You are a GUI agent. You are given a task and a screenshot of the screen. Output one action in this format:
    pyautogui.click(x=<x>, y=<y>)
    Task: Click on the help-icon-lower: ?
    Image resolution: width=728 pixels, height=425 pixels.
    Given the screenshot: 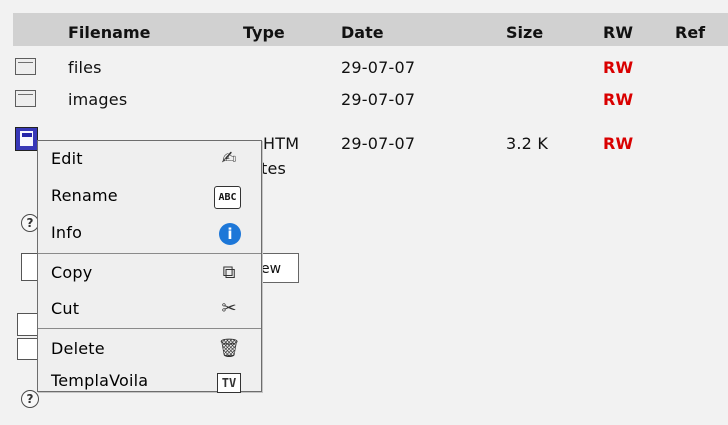 What is the action you would take?
    pyautogui.click(x=30, y=399)
    